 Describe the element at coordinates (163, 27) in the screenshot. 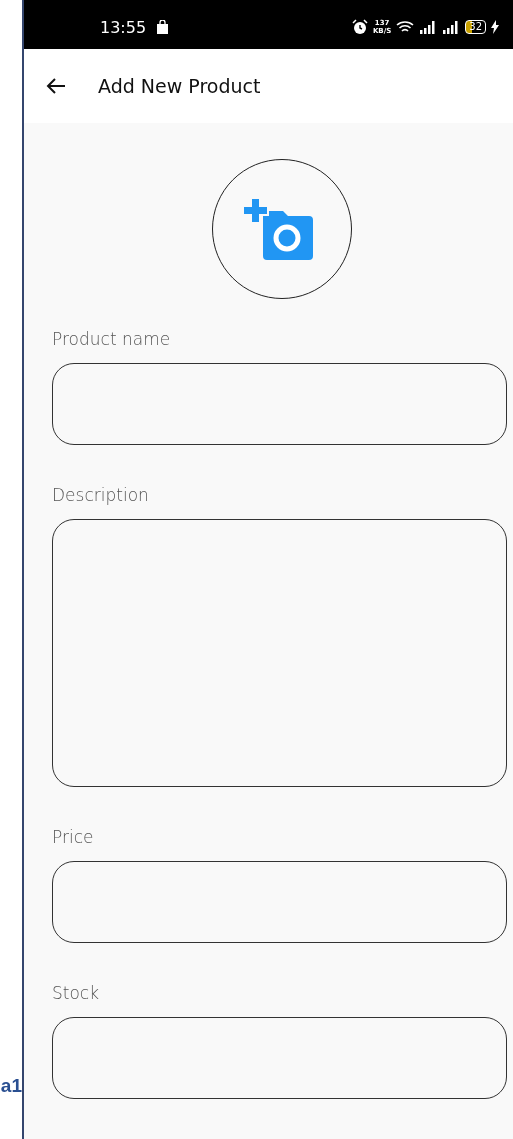

I see `shopping-bag-icon` at that location.